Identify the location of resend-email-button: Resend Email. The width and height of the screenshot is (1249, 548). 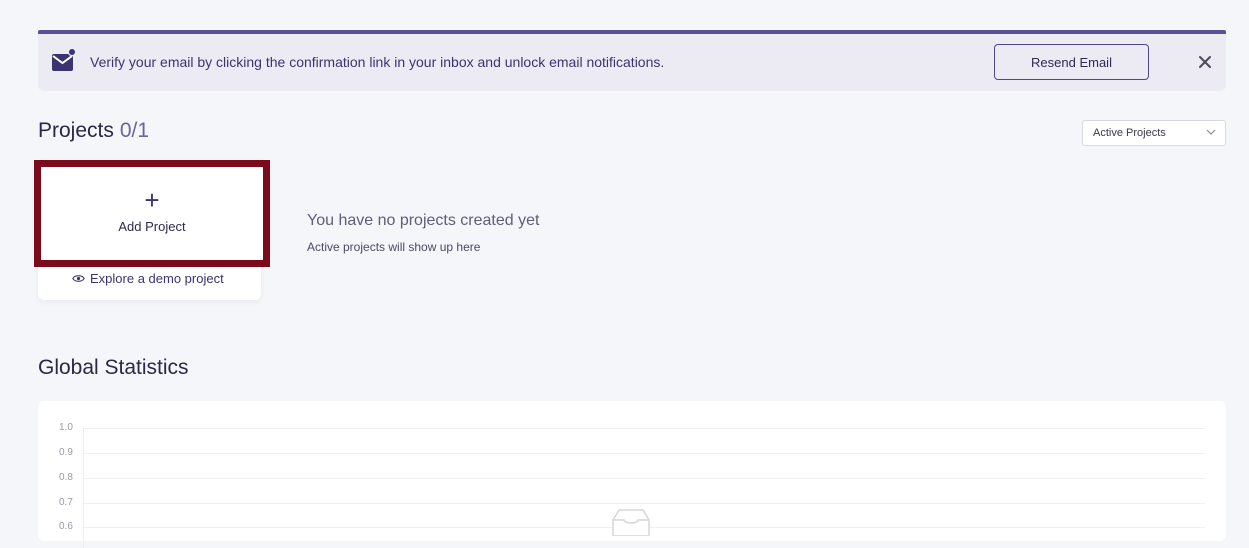
(1071, 62).